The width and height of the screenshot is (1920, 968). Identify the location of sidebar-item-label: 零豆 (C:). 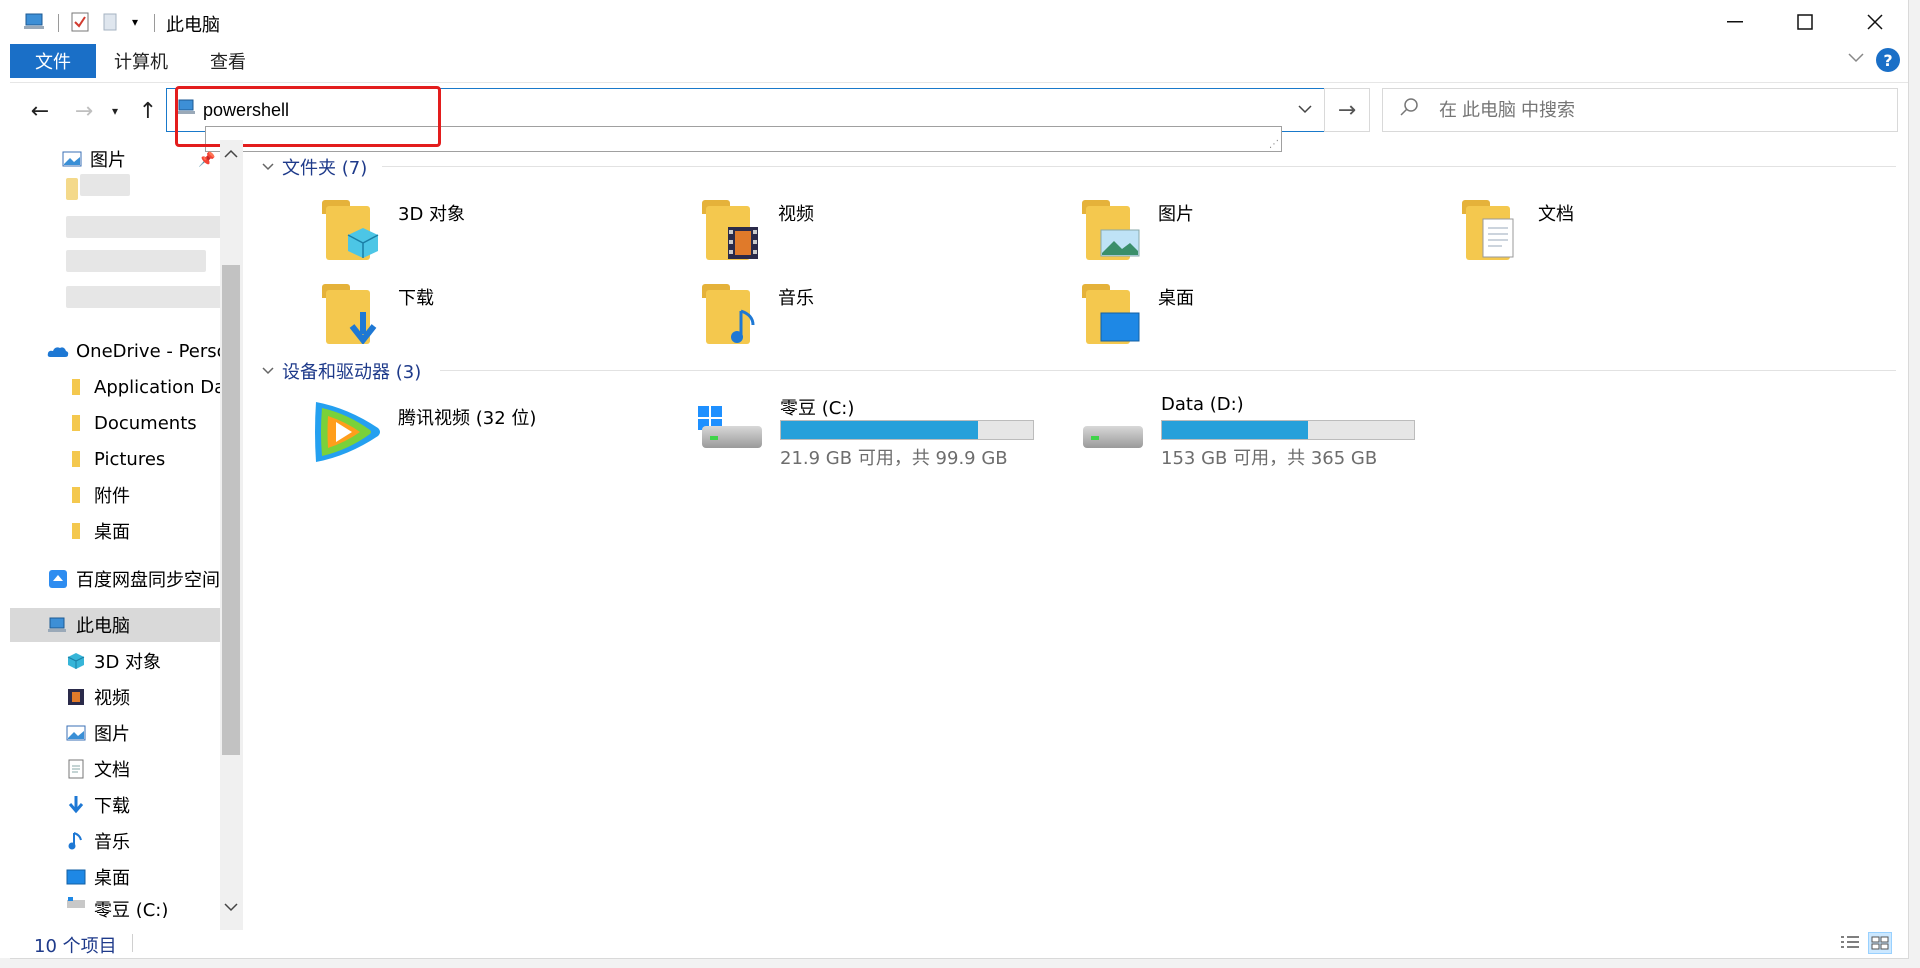
(131, 909).